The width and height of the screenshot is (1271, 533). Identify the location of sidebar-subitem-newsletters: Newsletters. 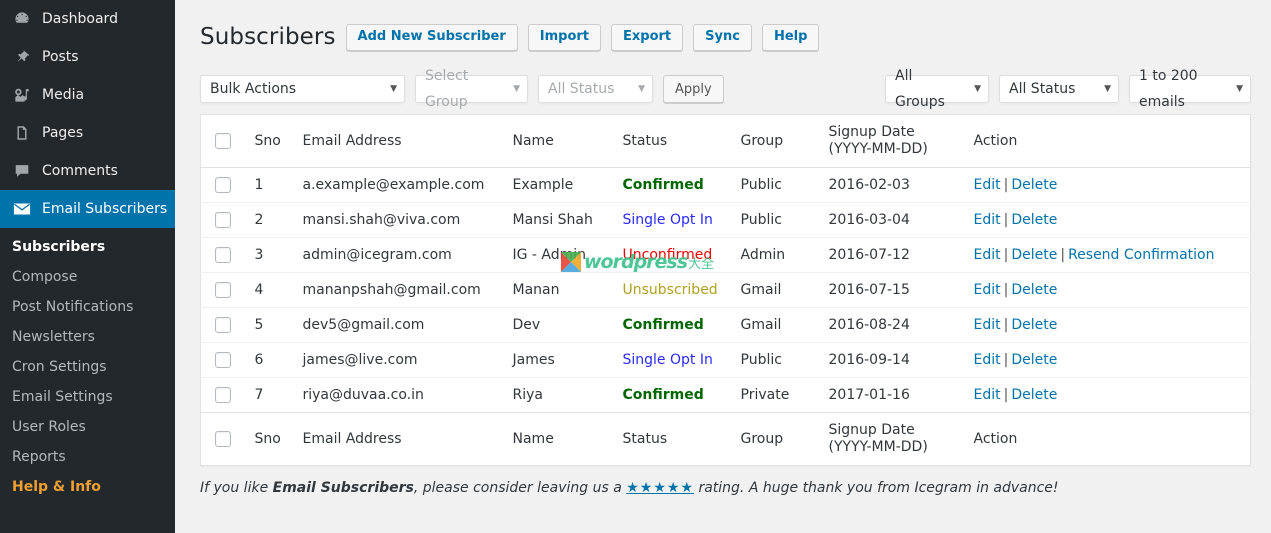
(87, 337).